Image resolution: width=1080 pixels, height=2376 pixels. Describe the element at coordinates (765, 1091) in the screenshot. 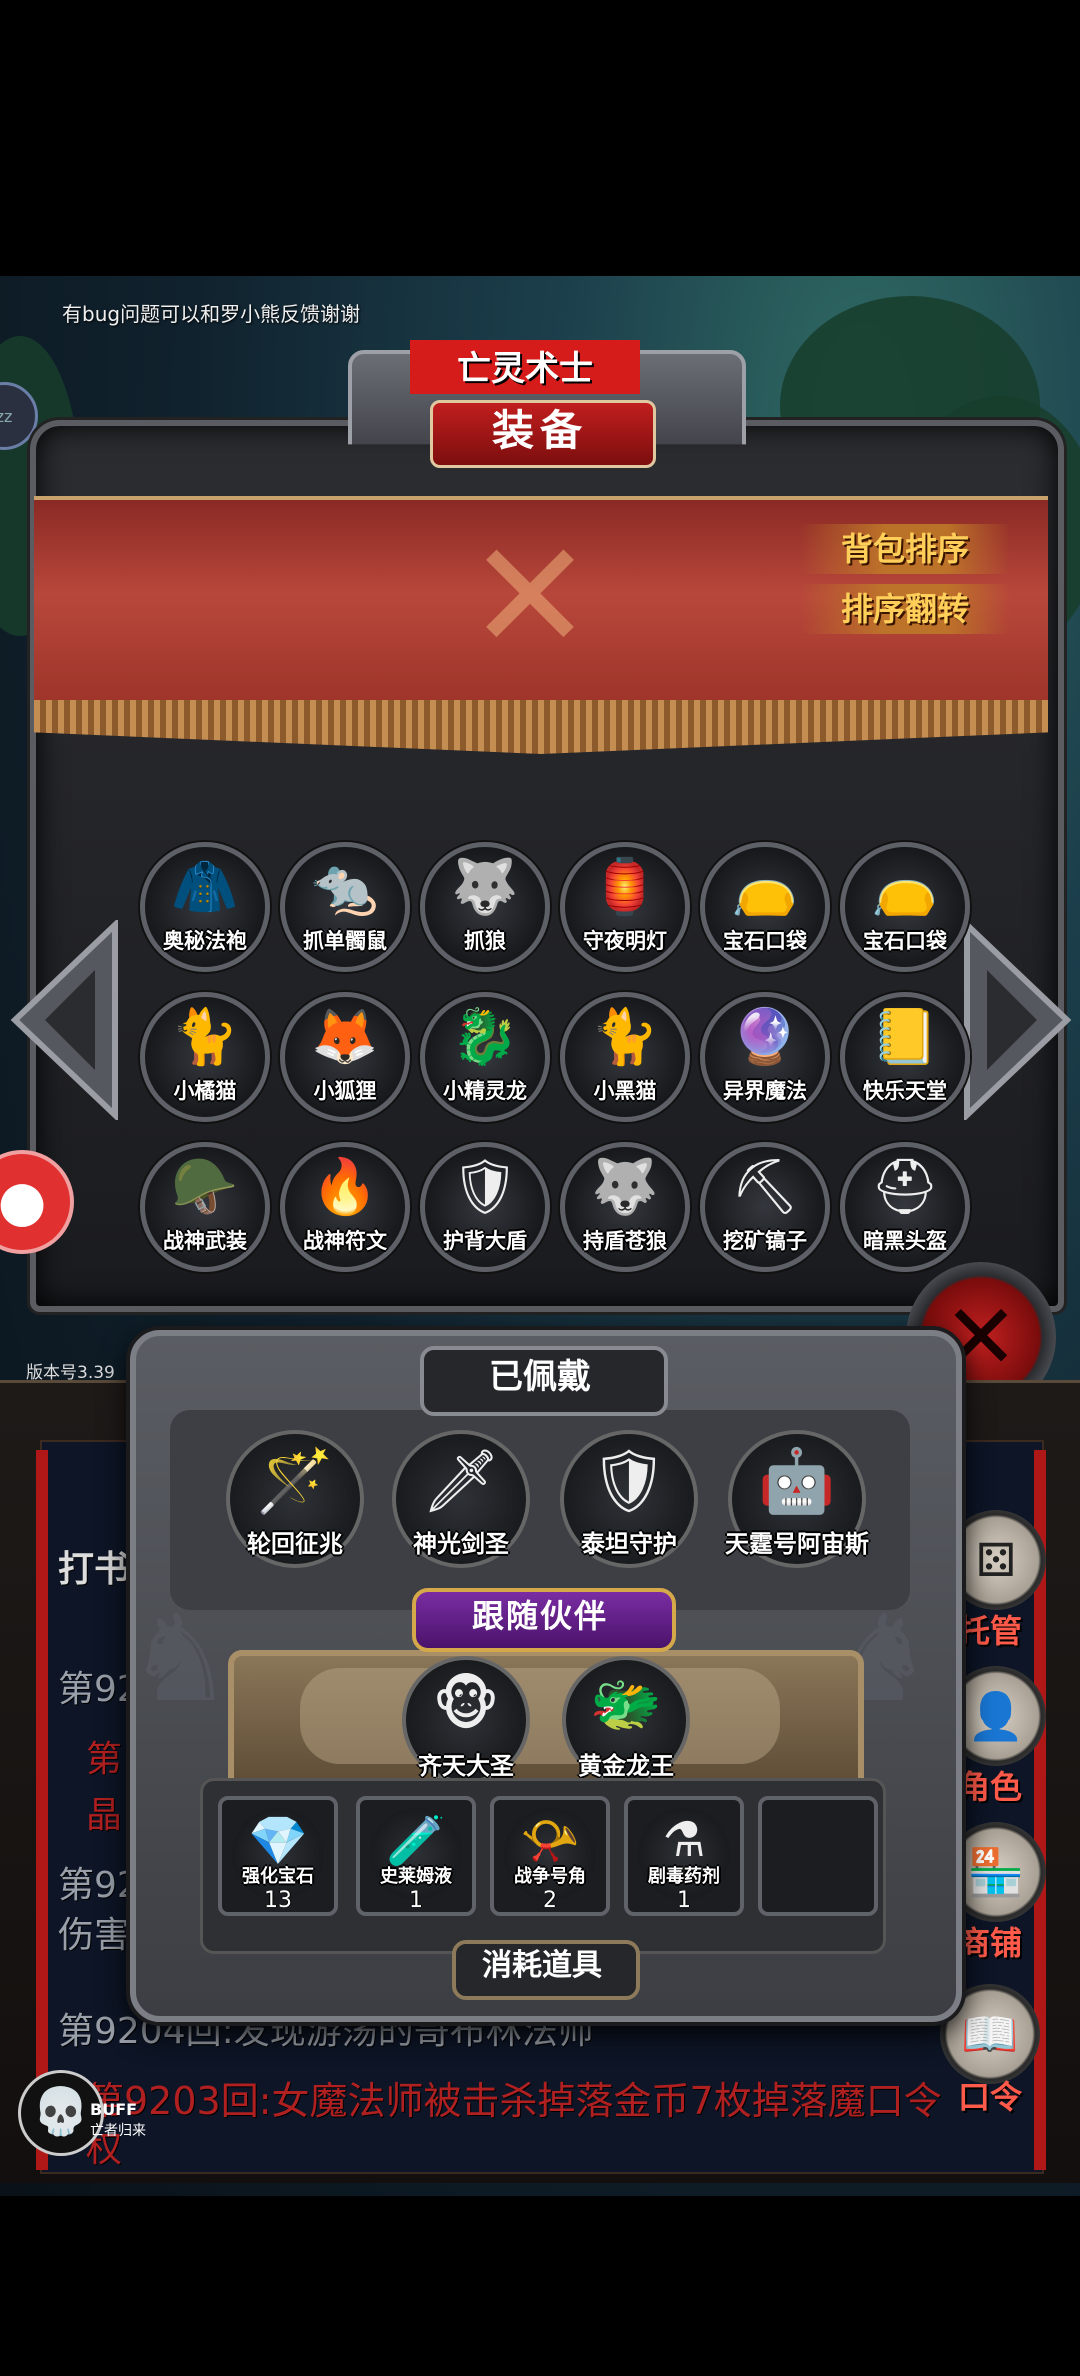

I see `inventory-slot-label: 异界魔法` at that location.